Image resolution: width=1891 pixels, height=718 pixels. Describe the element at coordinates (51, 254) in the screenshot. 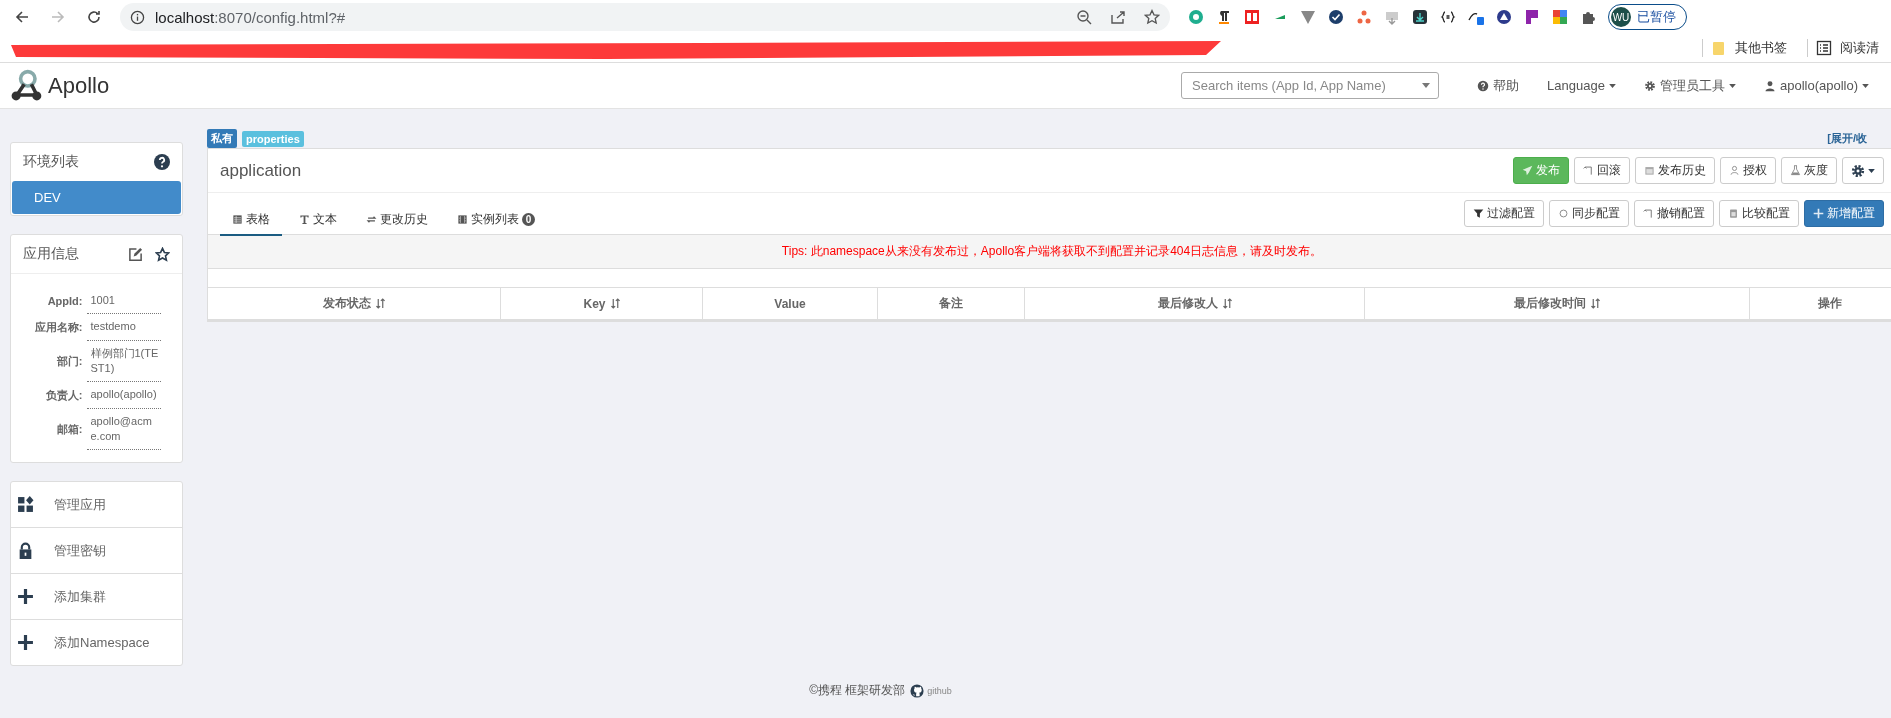

I see `panel-title: 应用信息` at that location.